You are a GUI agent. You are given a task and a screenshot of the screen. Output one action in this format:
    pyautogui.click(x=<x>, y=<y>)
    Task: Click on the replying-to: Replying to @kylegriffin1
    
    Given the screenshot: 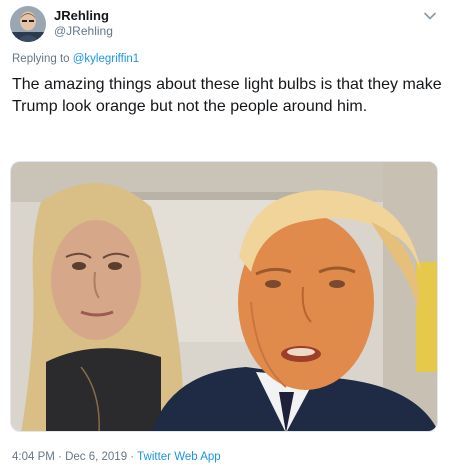 What is the action you would take?
    pyautogui.click(x=75, y=59)
    